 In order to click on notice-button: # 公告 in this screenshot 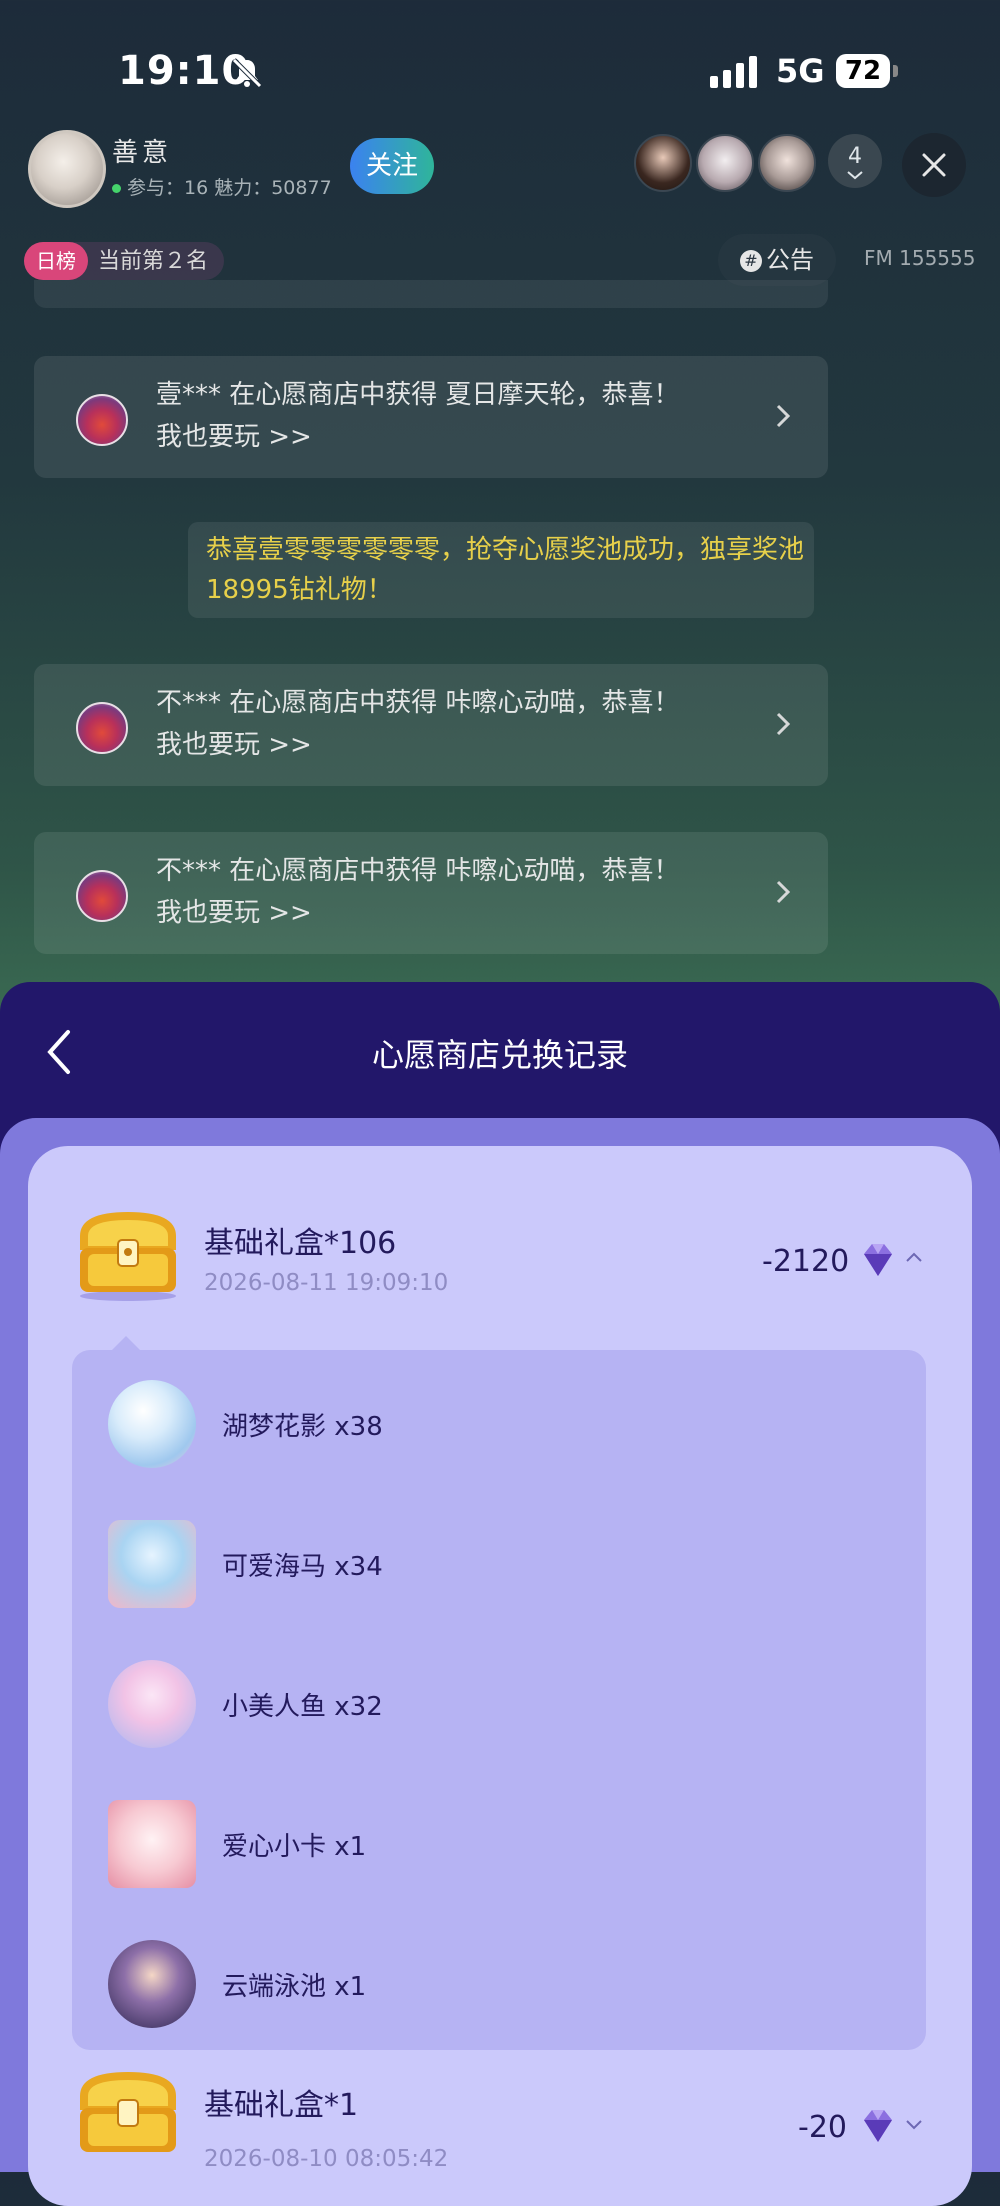, I will do `click(777, 260)`.